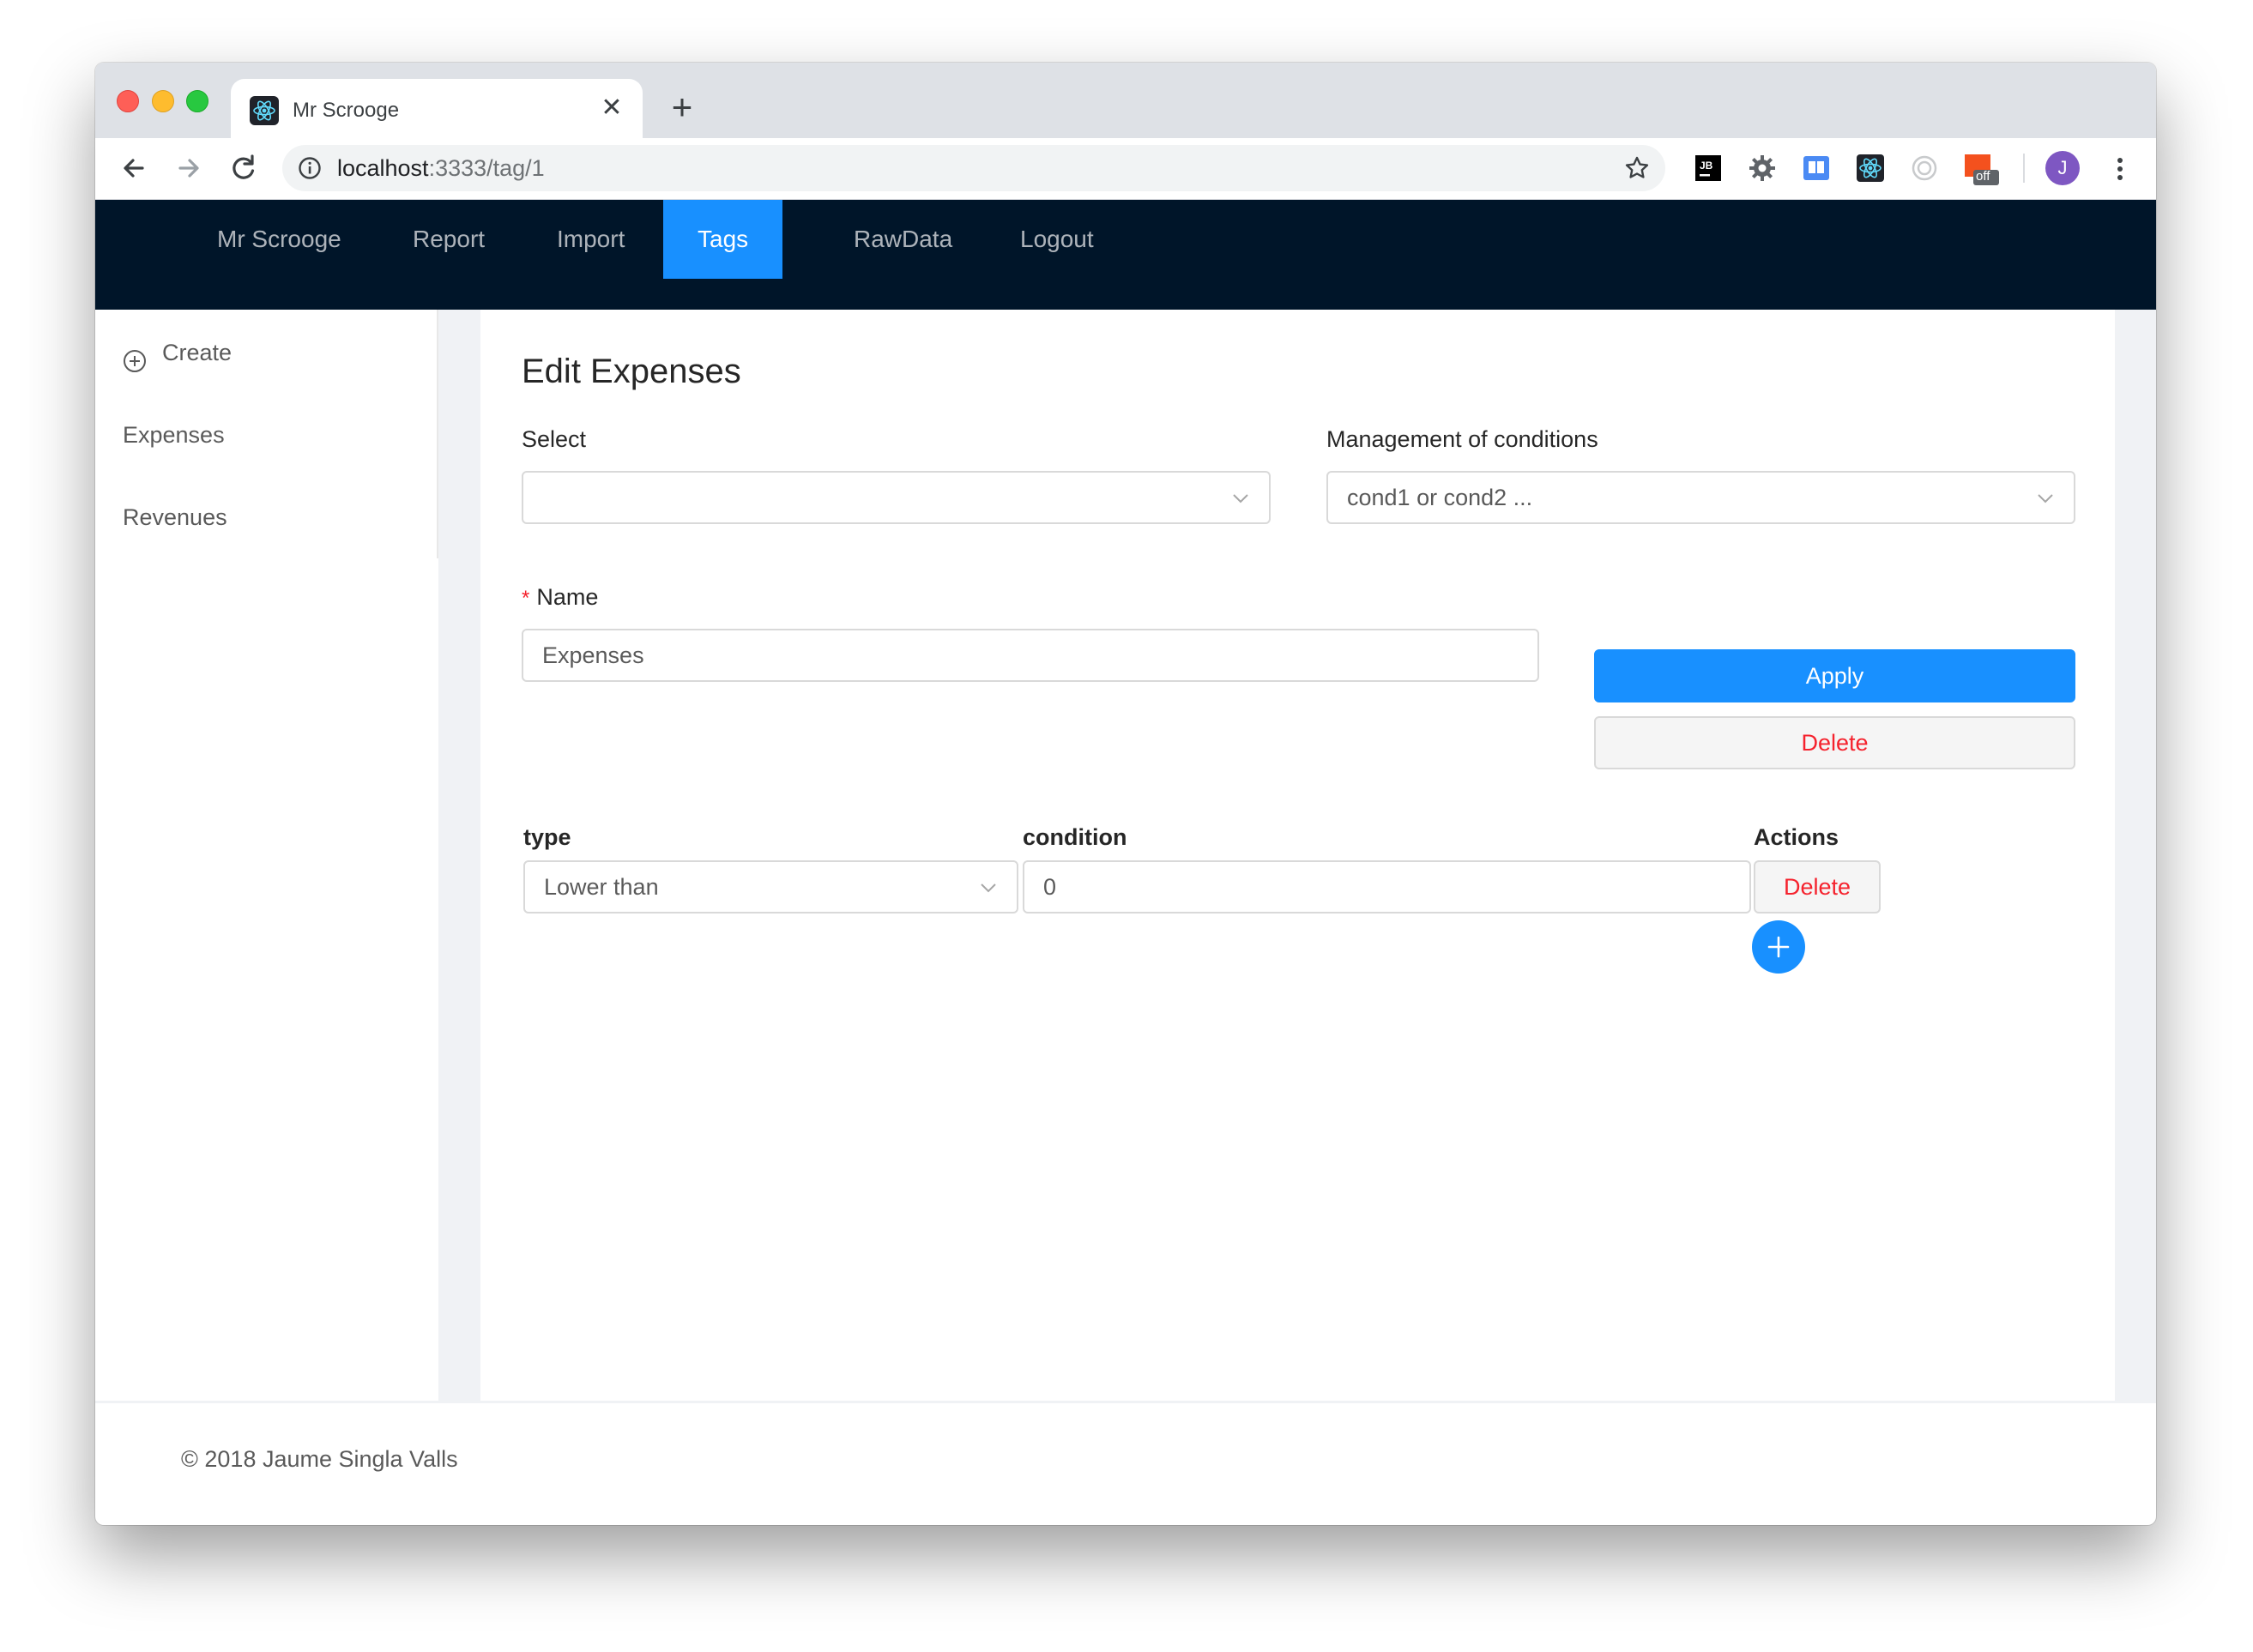 The width and height of the screenshot is (2253, 1652). What do you see at coordinates (974, 168) in the screenshot?
I see `address-bar: localhost:3333/tag/1` at bounding box center [974, 168].